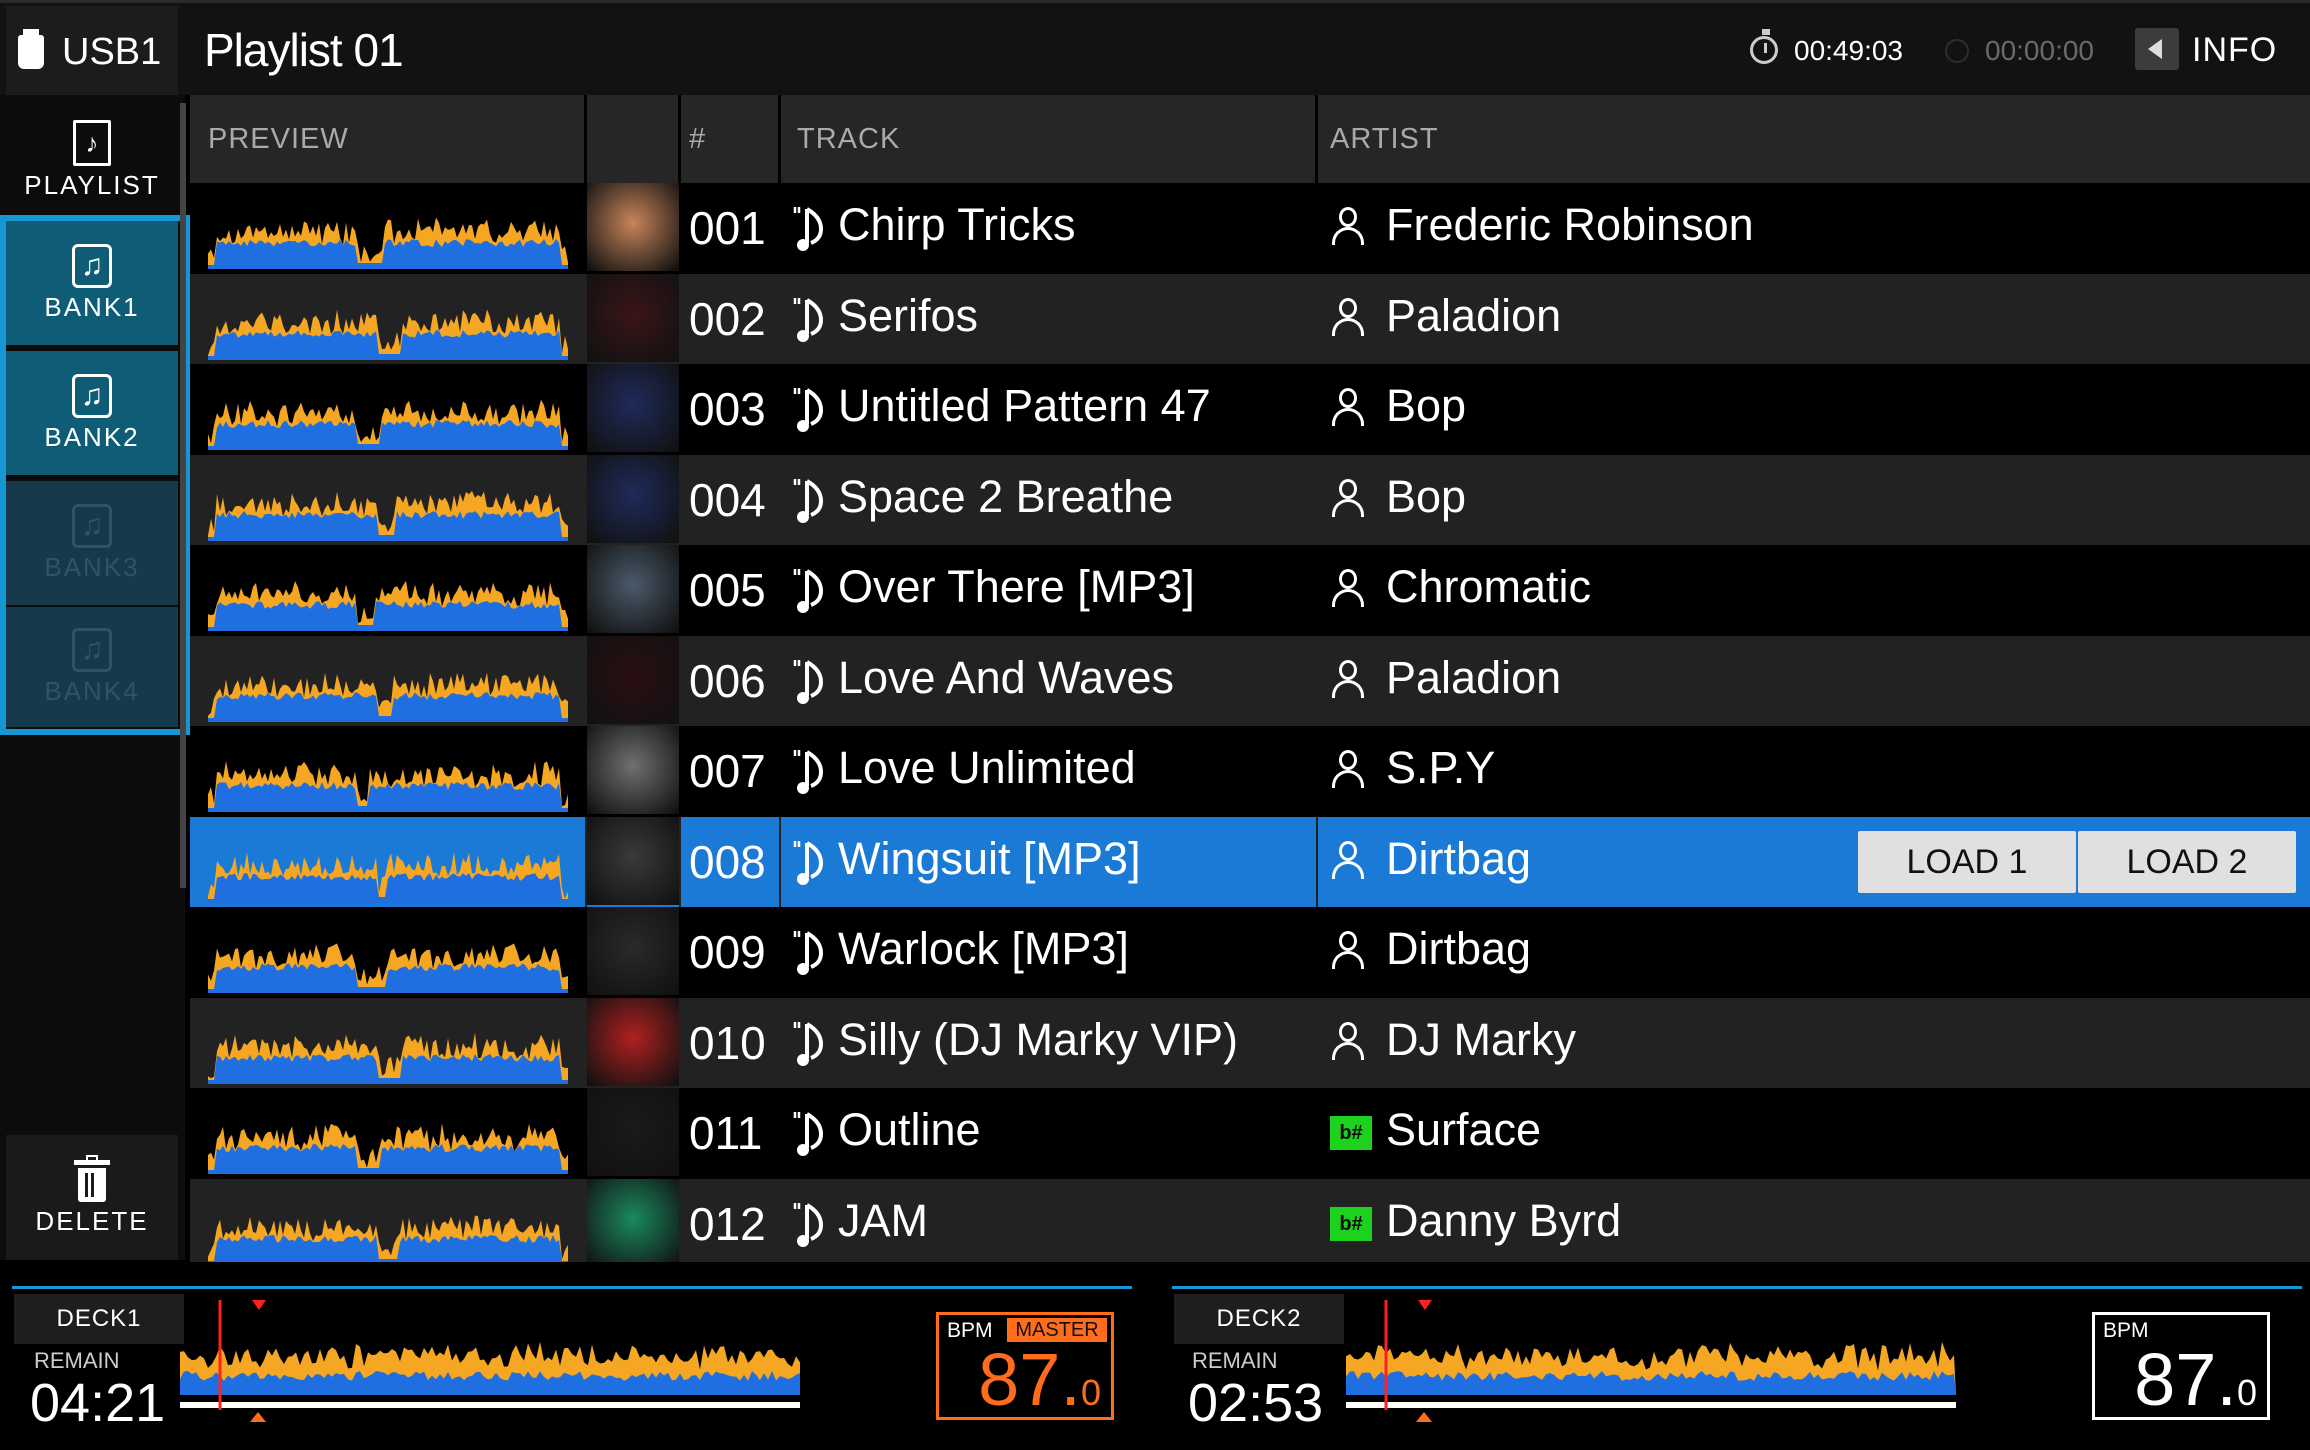 The image size is (2310, 1450). I want to click on track-number: 004, so click(727, 500).